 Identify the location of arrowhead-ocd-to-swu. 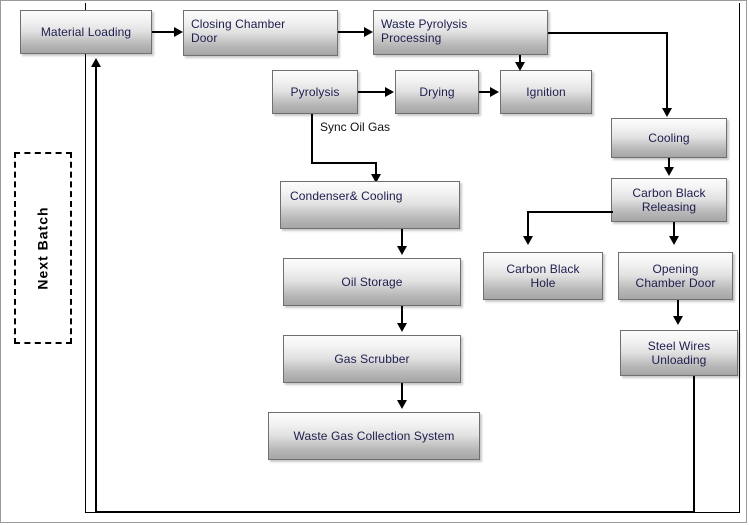
(678, 320).